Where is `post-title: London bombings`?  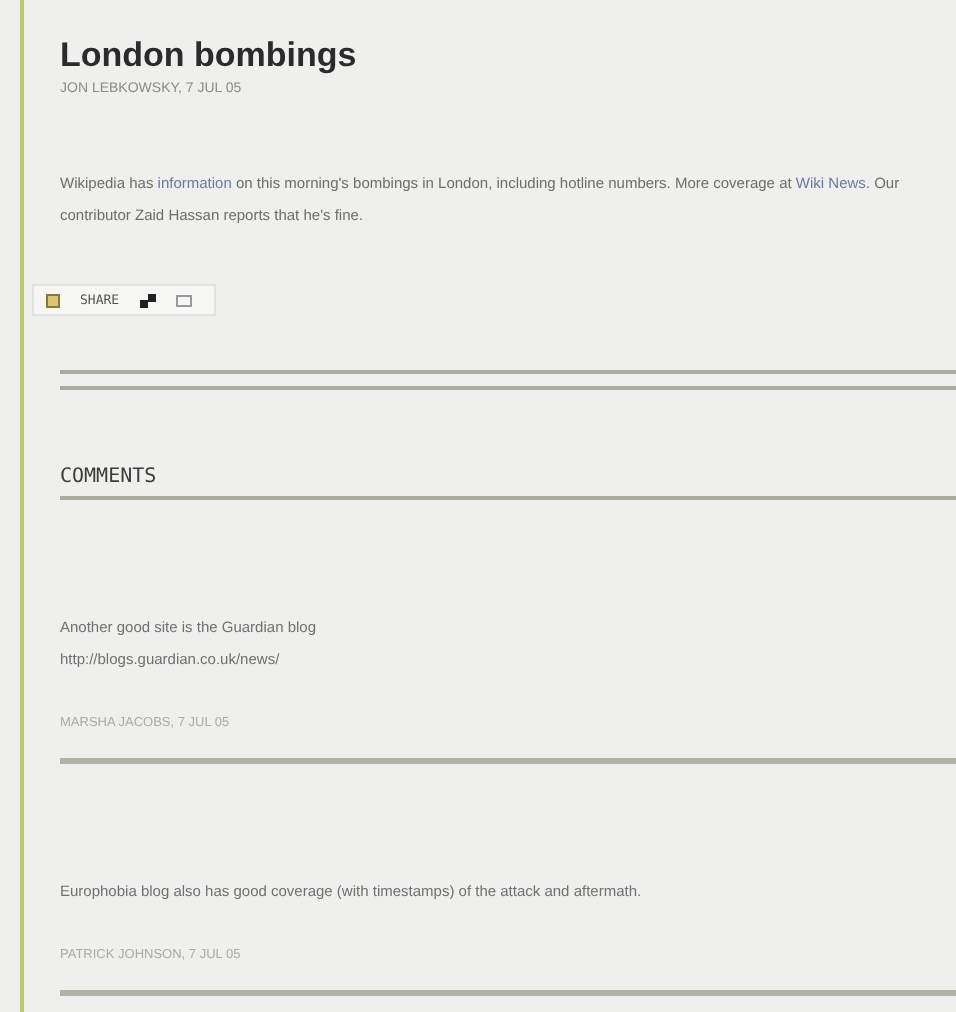 post-title: London bombings is located at coordinates (208, 56).